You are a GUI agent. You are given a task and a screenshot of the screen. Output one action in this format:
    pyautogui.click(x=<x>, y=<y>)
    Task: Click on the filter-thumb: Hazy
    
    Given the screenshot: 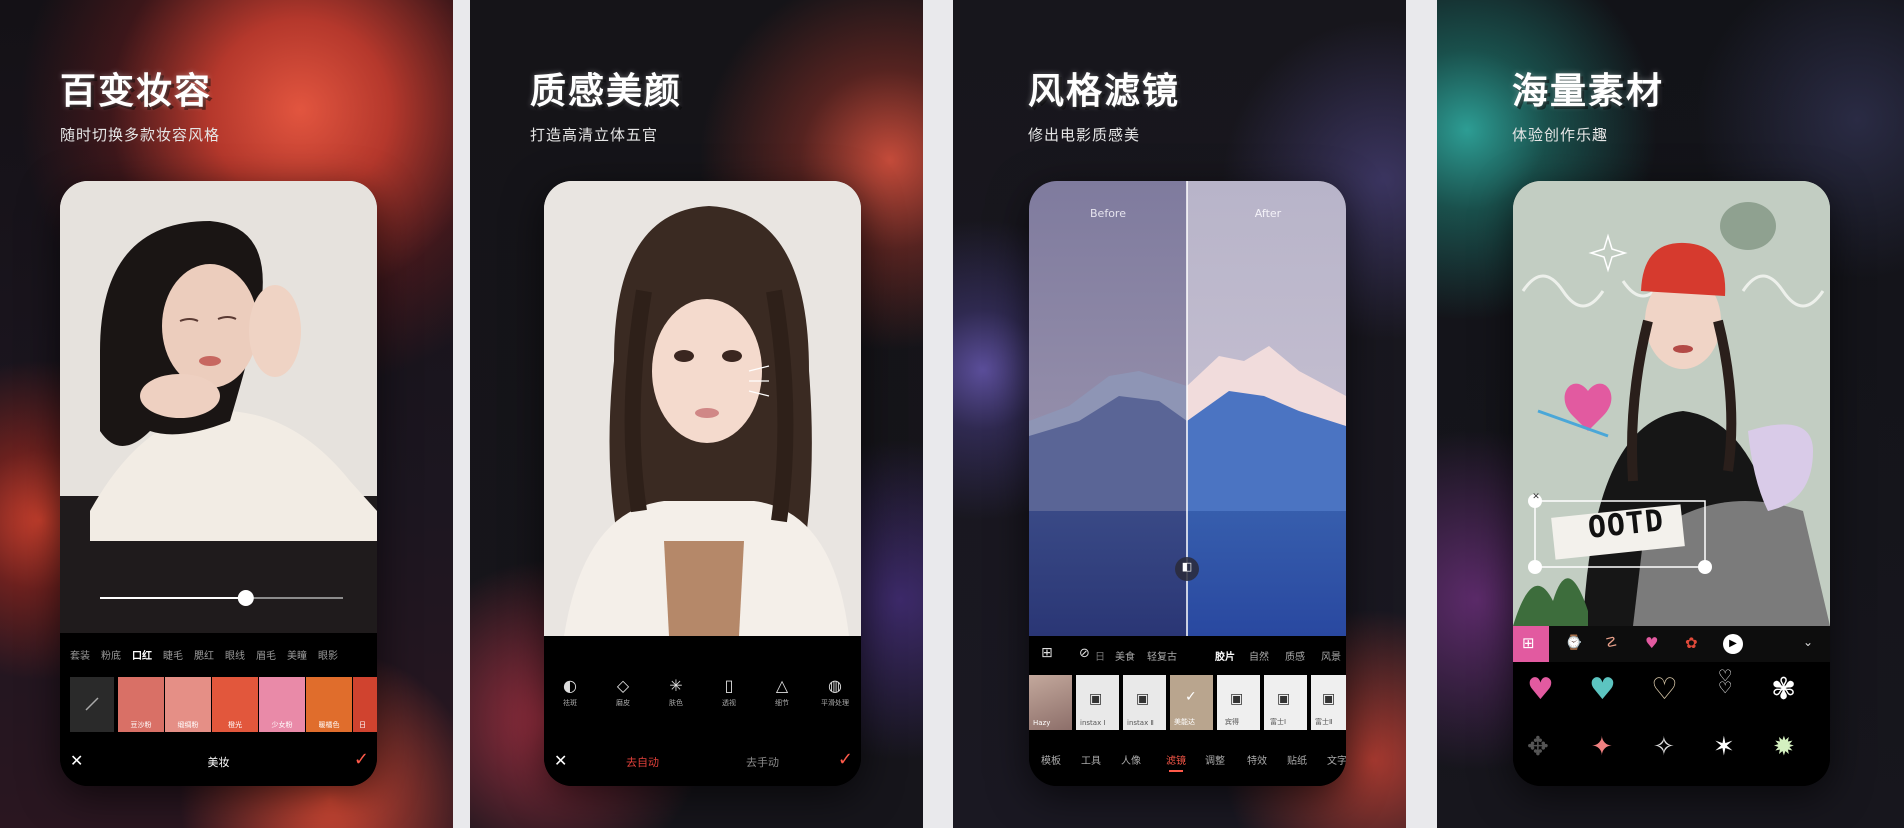 What is the action you would take?
    pyautogui.click(x=1050, y=702)
    